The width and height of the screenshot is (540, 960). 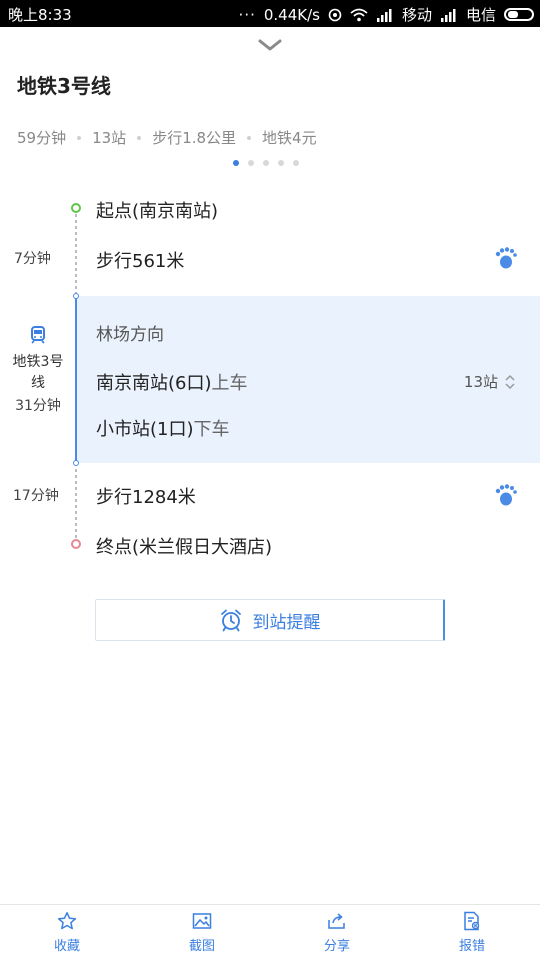 I want to click on tab-report: 报错, so click(x=472, y=932).